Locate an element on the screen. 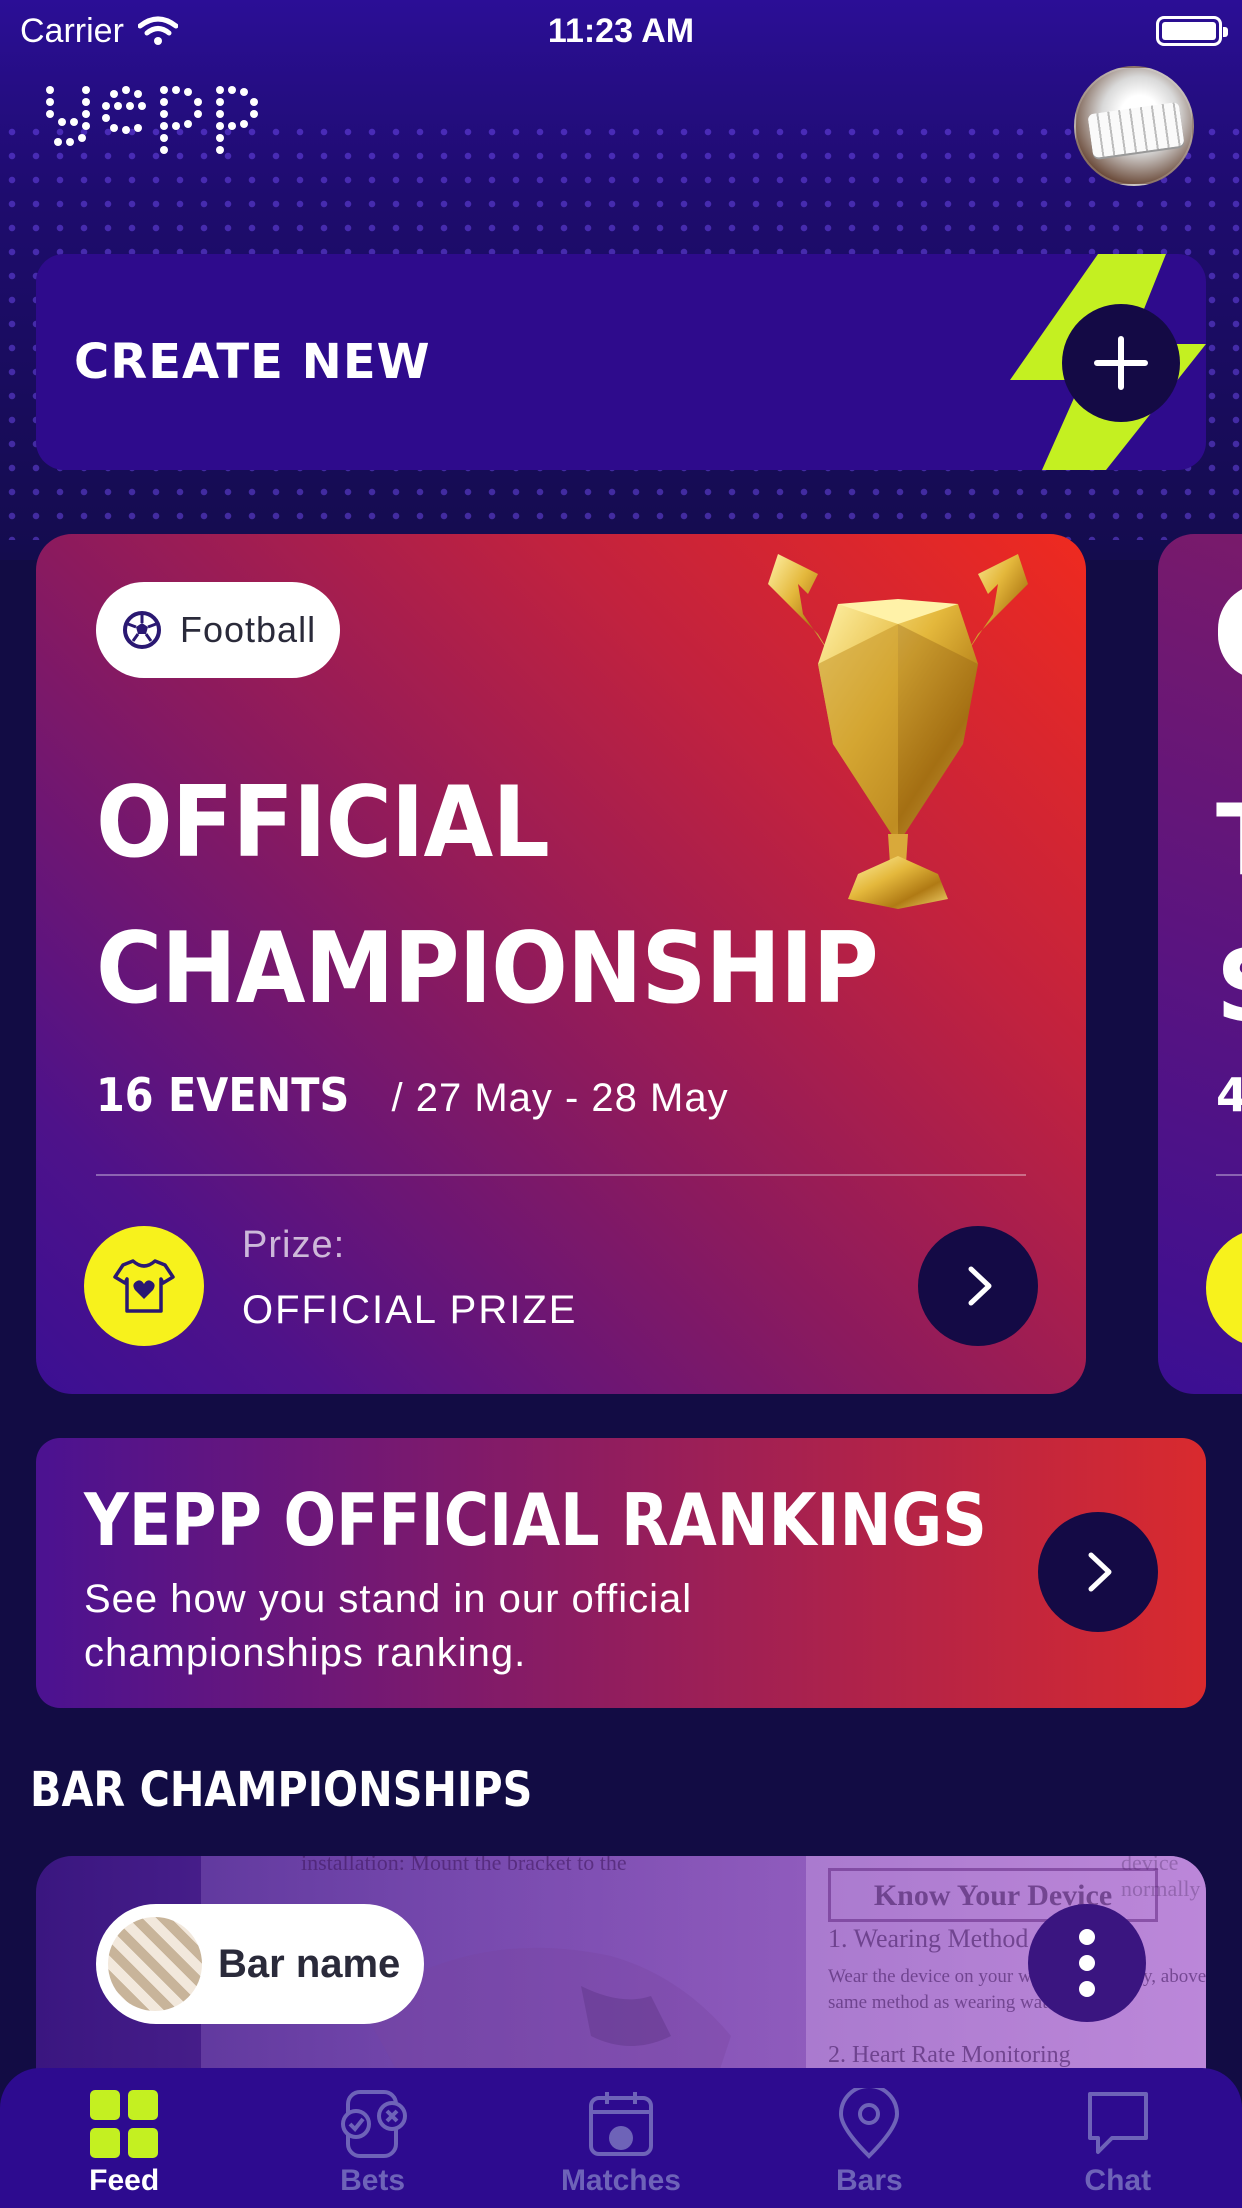 This screenshot has height=2208, width=1242. manual-item-2: 2. Heart Rate Monitoring is located at coordinates (949, 2055).